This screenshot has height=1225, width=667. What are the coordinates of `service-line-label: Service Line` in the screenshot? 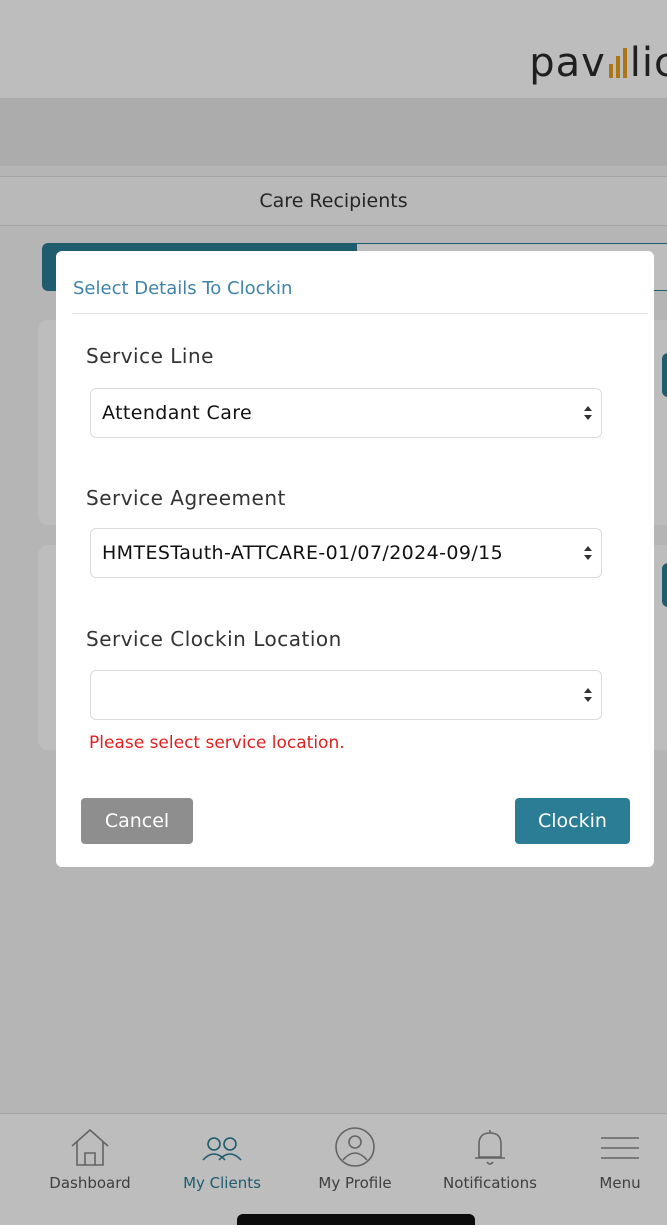 It's located at (150, 356).